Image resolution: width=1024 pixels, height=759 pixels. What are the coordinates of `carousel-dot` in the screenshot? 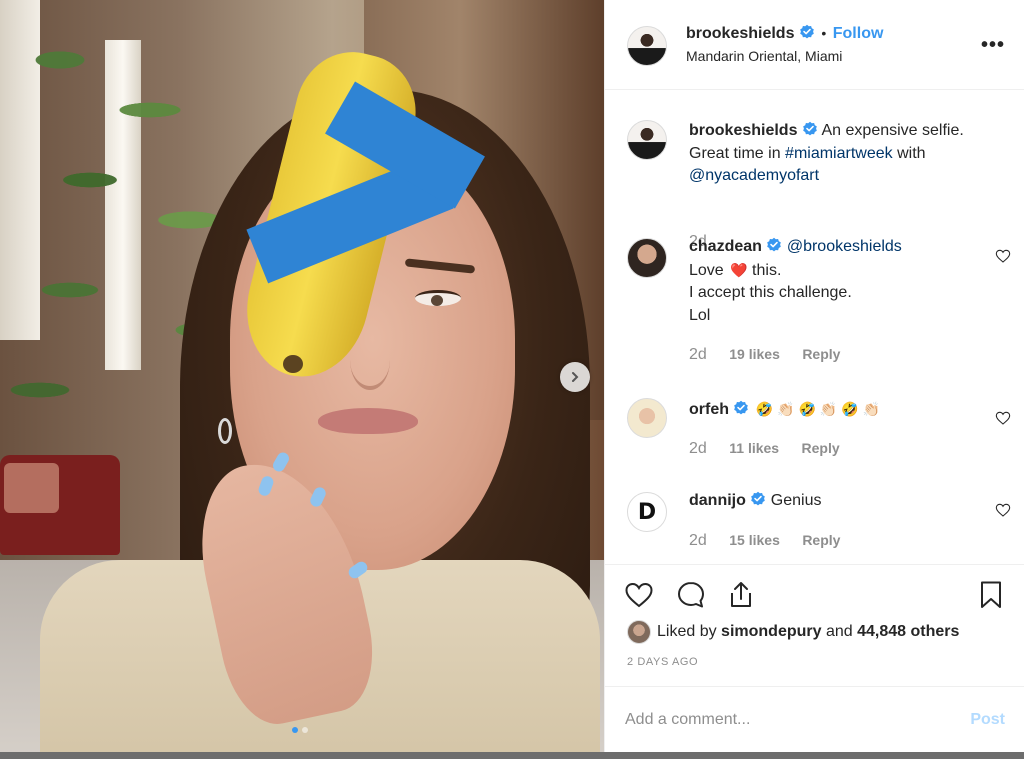 It's located at (305, 730).